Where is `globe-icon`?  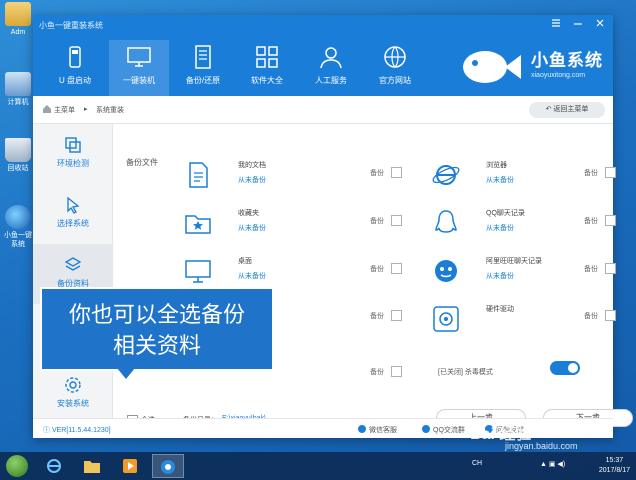
globe-icon is located at coordinates (395, 57).